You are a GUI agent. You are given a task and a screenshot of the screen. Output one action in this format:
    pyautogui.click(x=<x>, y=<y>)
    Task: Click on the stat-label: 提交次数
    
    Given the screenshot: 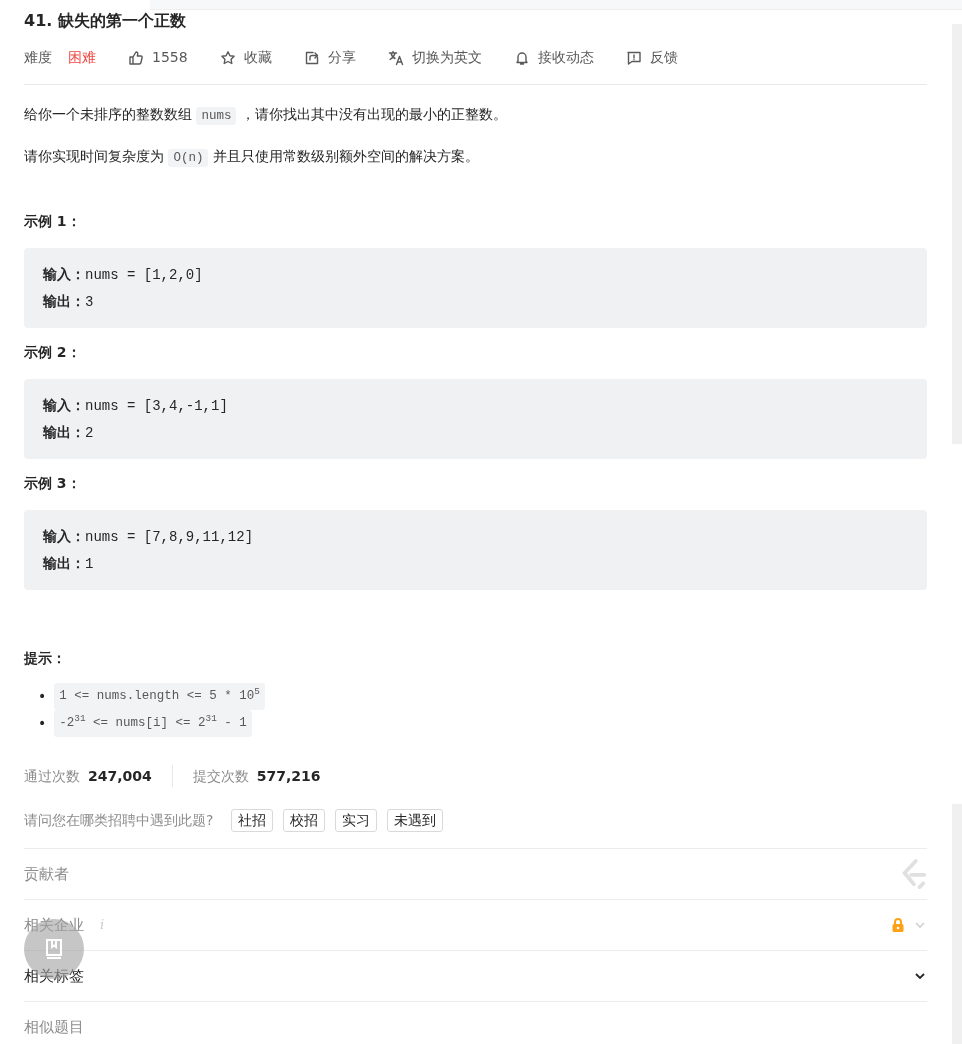 What is the action you would take?
    pyautogui.click(x=220, y=776)
    